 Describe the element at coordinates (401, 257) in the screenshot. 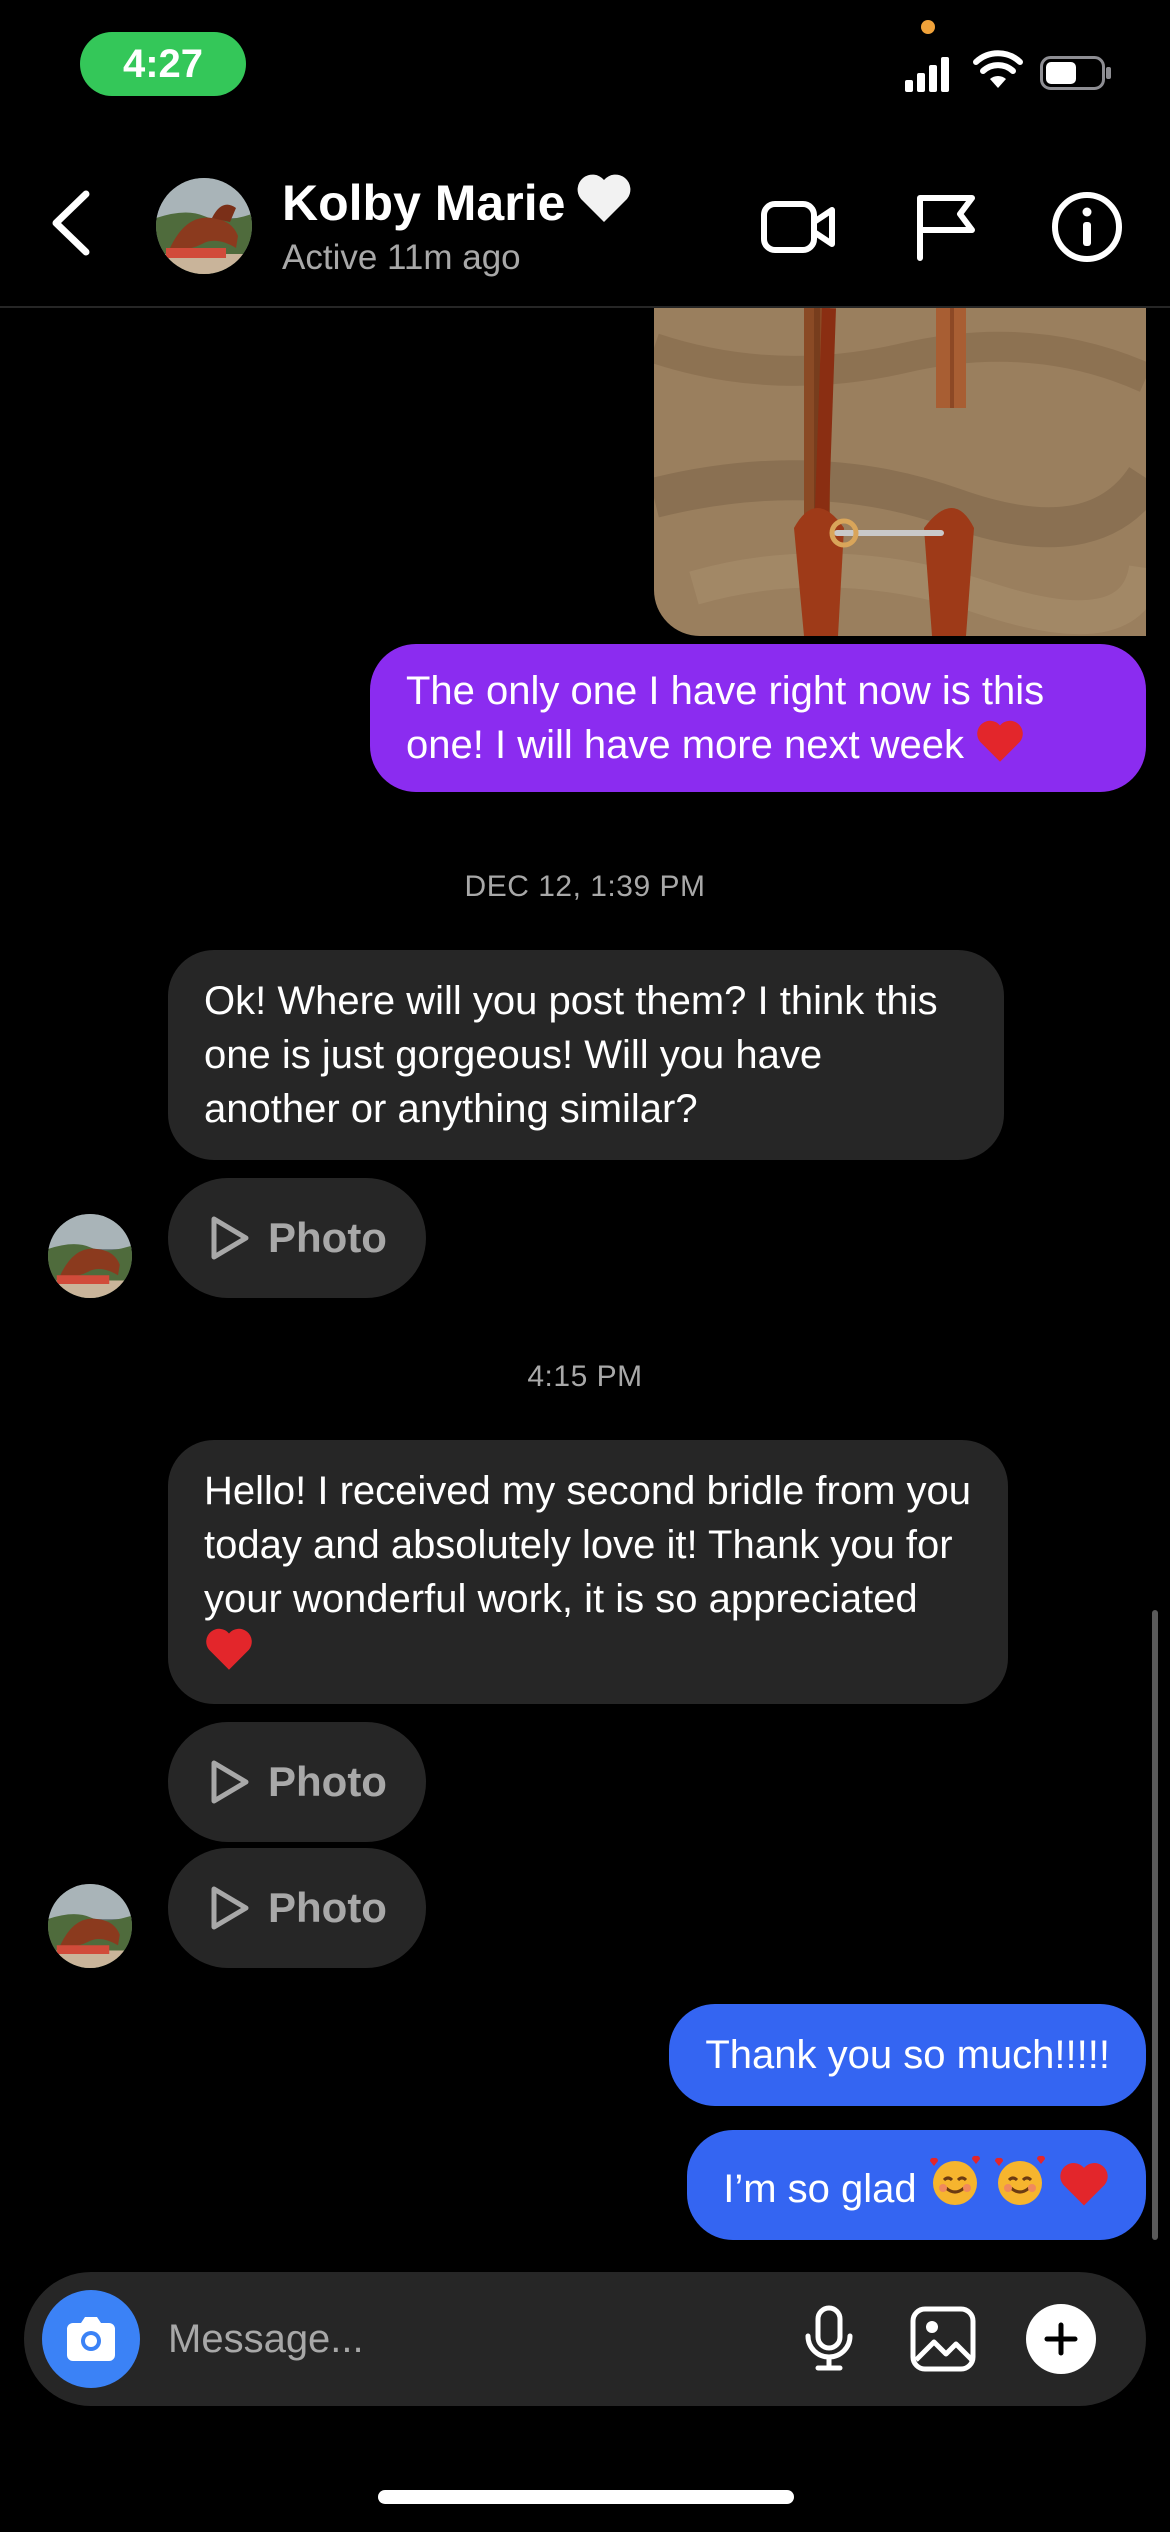

I see `active-status: Active 11m ago` at that location.